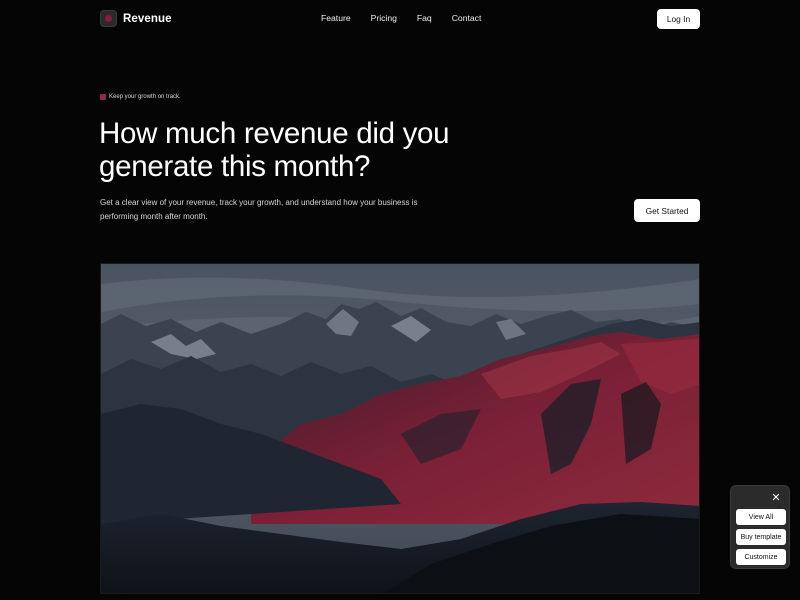 This screenshot has height=600, width=800. What do you see at coordinates (235, 166) in the screenshot?
I see `headline-line-2: generate this month?` at bounding box center [235, 166].